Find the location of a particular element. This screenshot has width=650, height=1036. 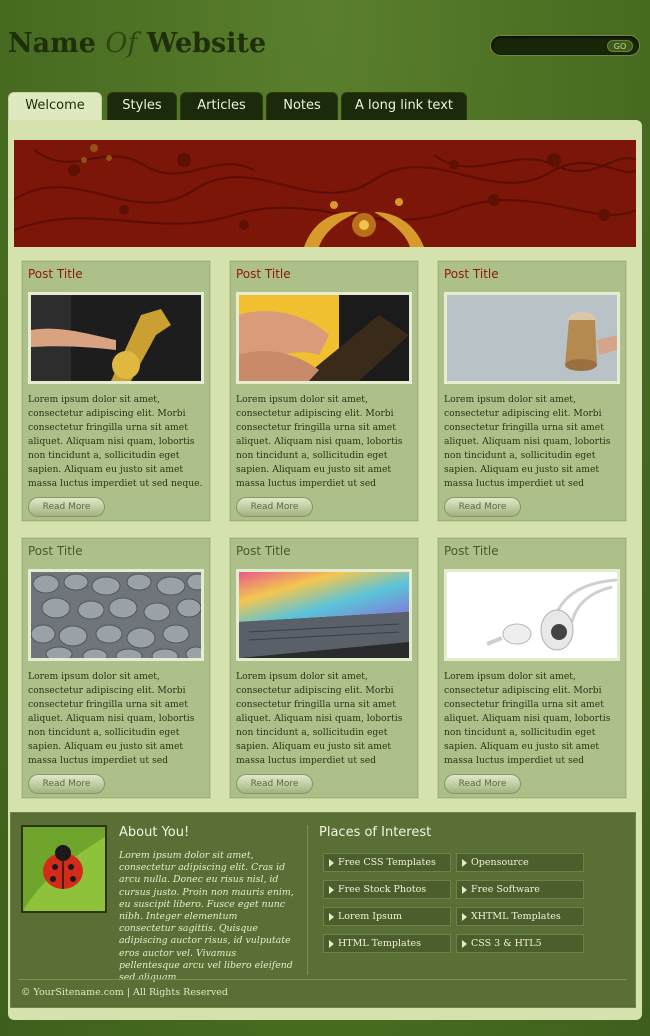

place-link: HTML Templates is located at coordinates (387, 943).